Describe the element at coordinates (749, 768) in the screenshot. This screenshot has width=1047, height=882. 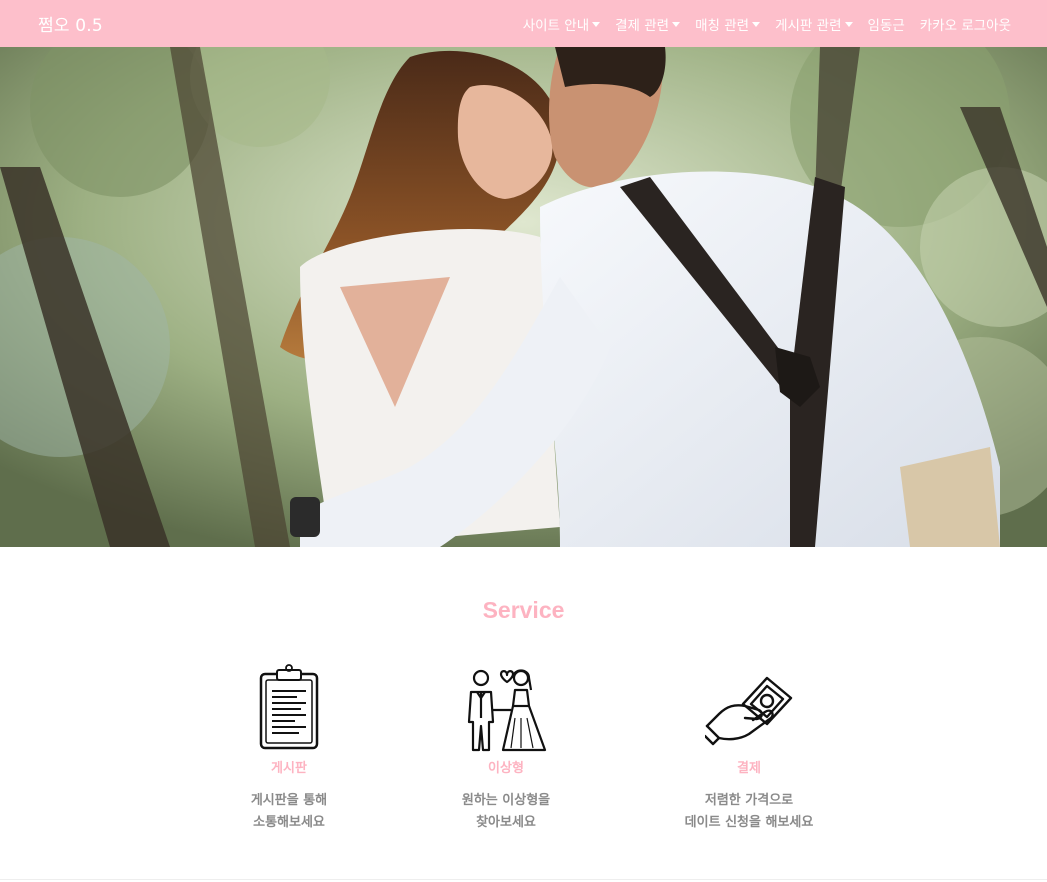
I see `service-card-label: 결제` at that location.